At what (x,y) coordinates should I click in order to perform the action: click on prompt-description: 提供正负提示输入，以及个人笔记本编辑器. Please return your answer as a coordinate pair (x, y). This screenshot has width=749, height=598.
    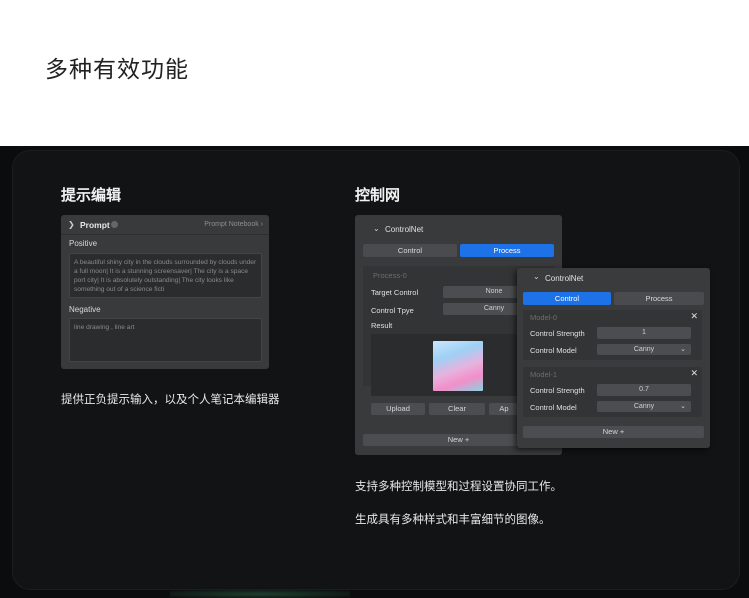
    Looking at the image, I should click on (170, 399).